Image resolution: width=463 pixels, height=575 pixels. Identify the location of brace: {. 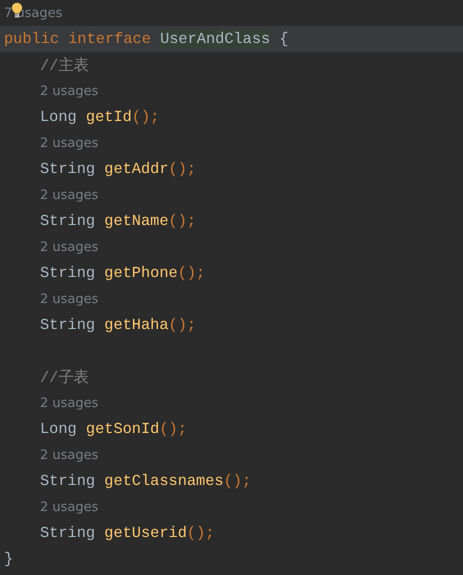
(284, 39).